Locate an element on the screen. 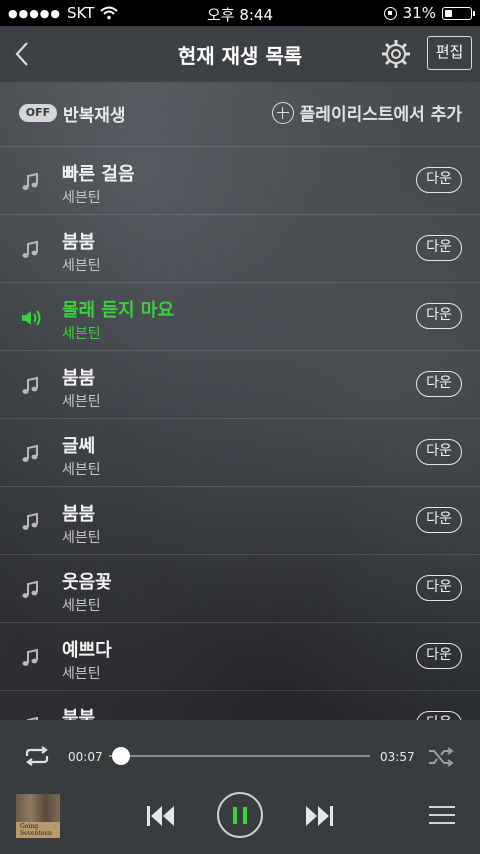 The height and width of the screenshot is (854, 480). playlist-row: 글쎄세븐틴 다운 is located at coordinates (240, 452).